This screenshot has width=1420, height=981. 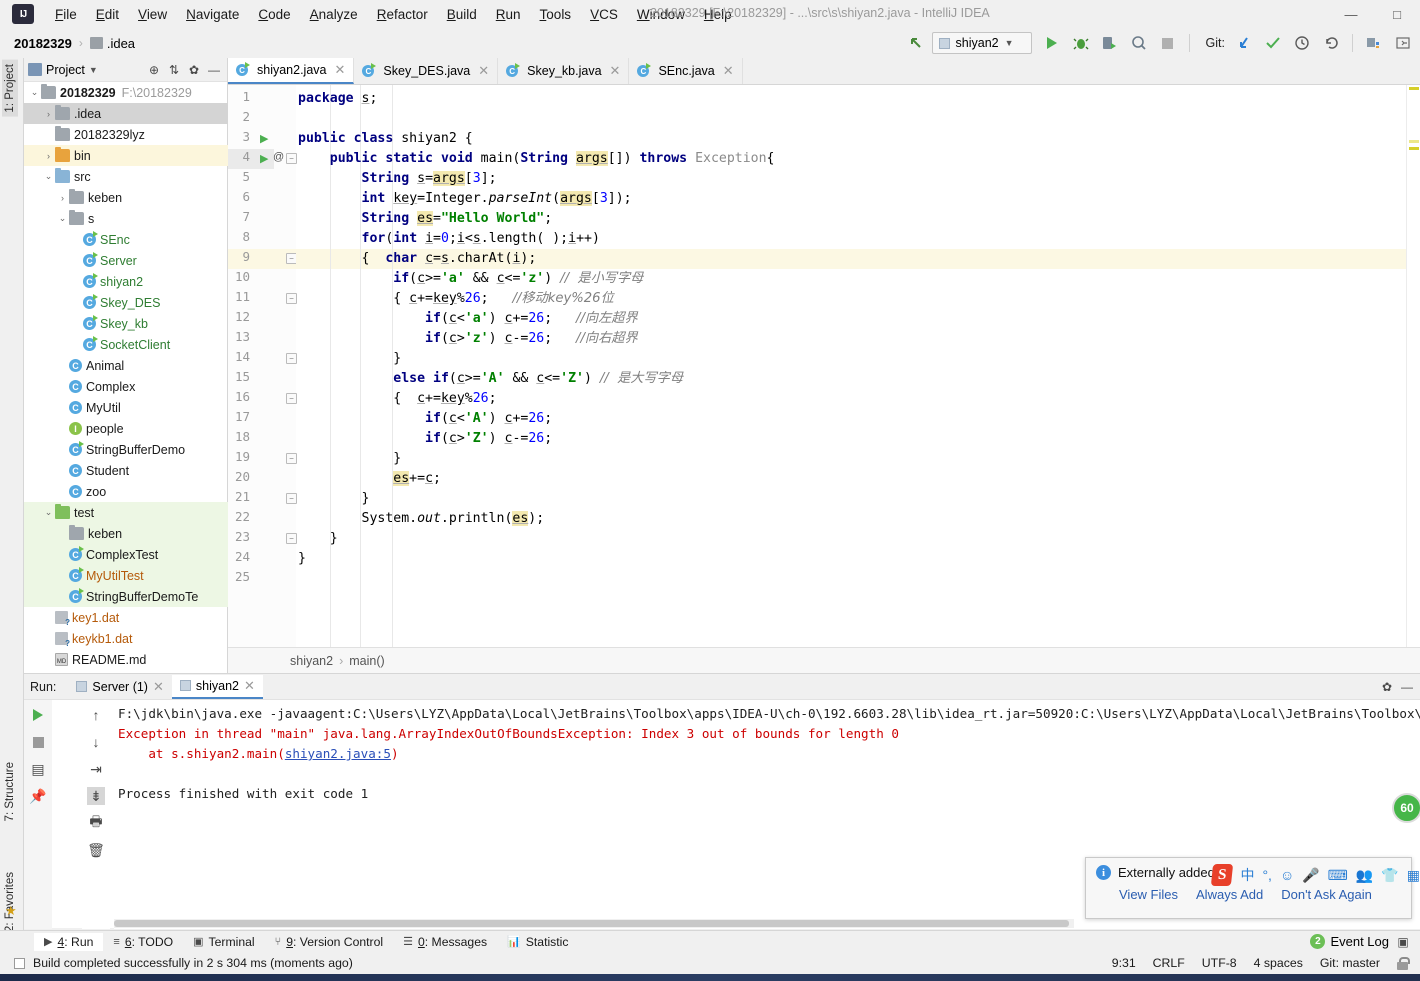 What do you see at coordinates (143, 942) in the screenshot?
I see `tool-window-todo: ≡ 6: TODO` at bounding box center [143, 942].